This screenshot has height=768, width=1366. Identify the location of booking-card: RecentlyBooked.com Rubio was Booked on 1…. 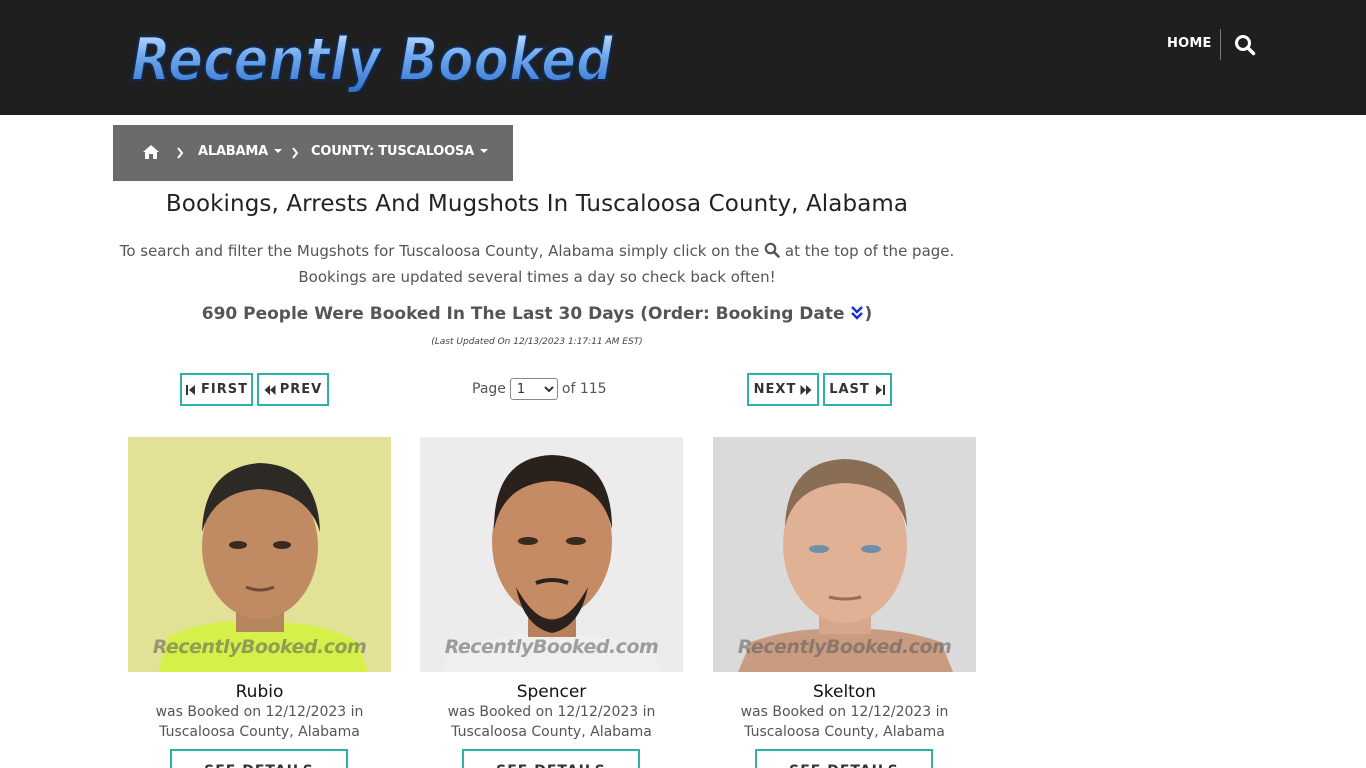
(259, 602).